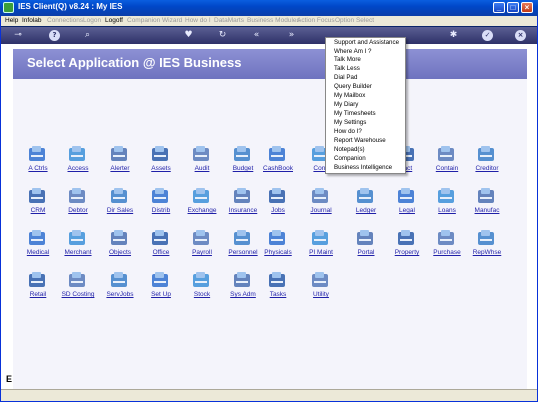 This screenshot has width=538, height=402. Describe the element at coordinates (446, 154) in the screenshot. I see `contain-icon` at that location.